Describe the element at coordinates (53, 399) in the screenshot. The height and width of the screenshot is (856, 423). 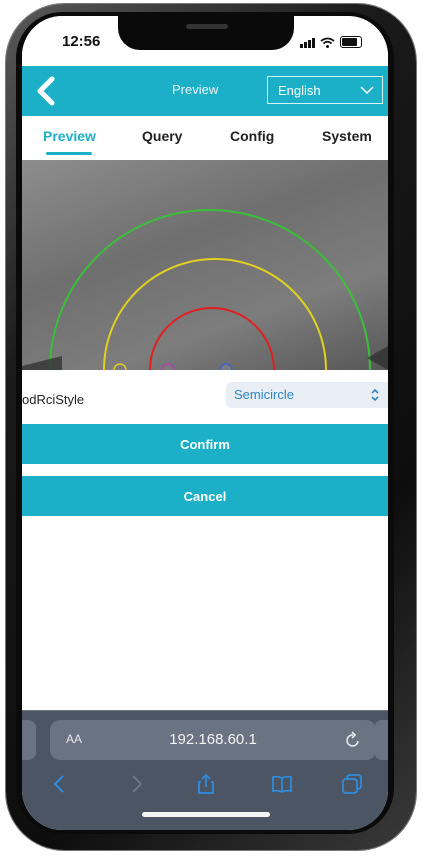
I see `field-label: odRciStyle` at that location.